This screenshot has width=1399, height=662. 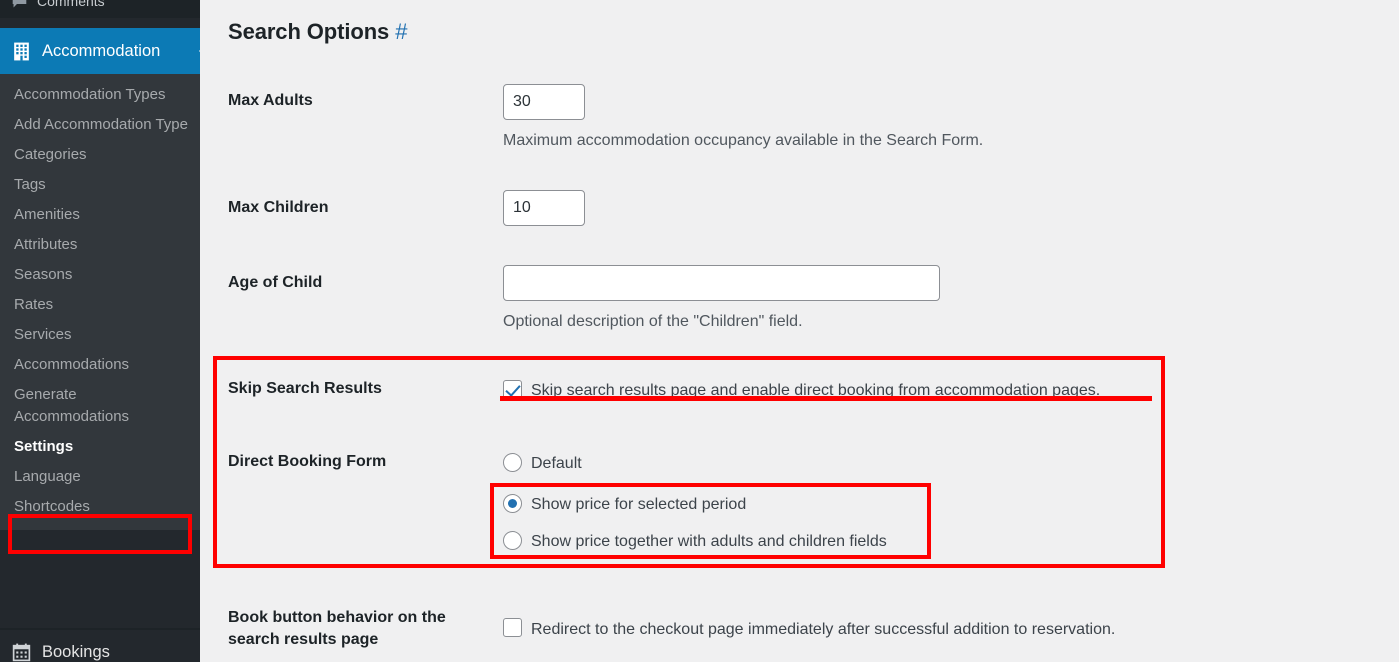 What do you see at coordinates (512, 462) in the screenshot?
I see `direct-booking-radio-default` at bounding box center [512, 462].